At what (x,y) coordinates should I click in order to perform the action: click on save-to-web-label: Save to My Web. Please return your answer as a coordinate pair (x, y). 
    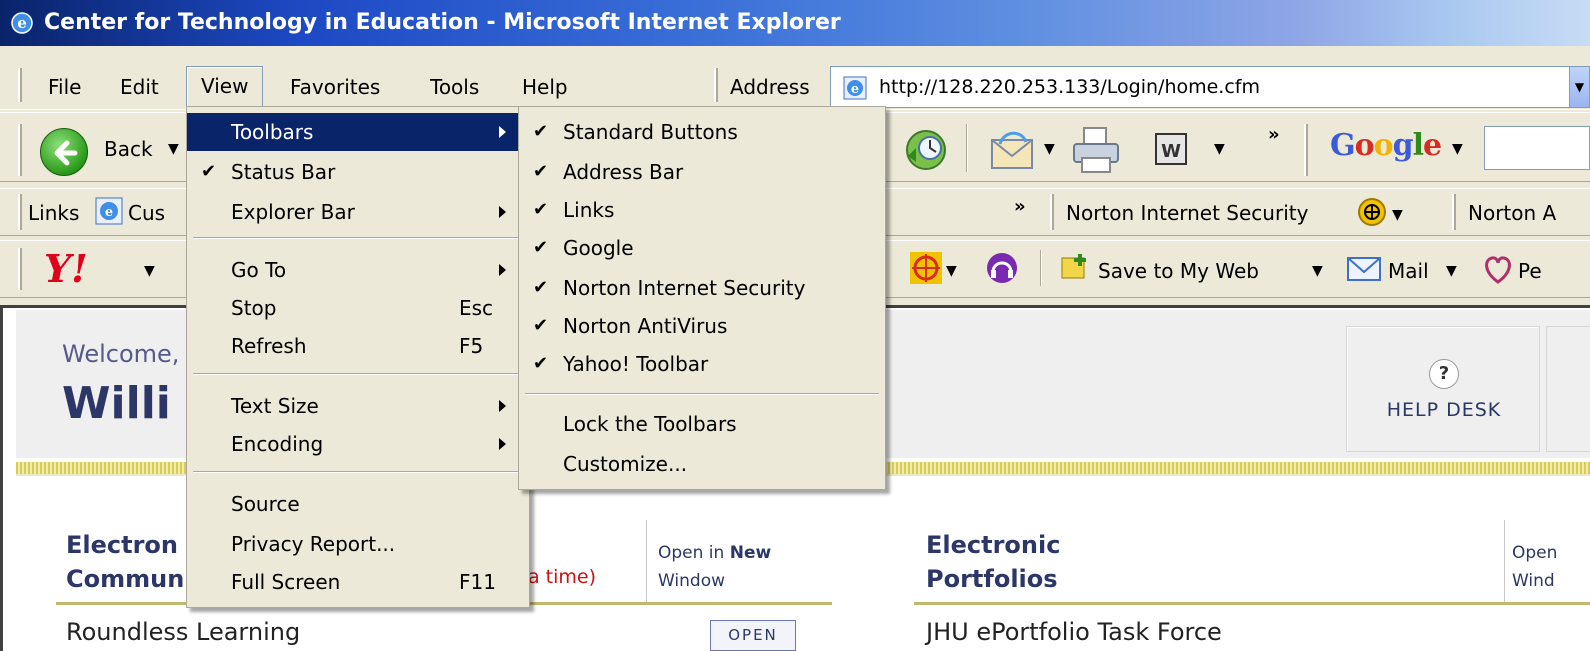
    Looking at the image, I should click on (1178, 271).